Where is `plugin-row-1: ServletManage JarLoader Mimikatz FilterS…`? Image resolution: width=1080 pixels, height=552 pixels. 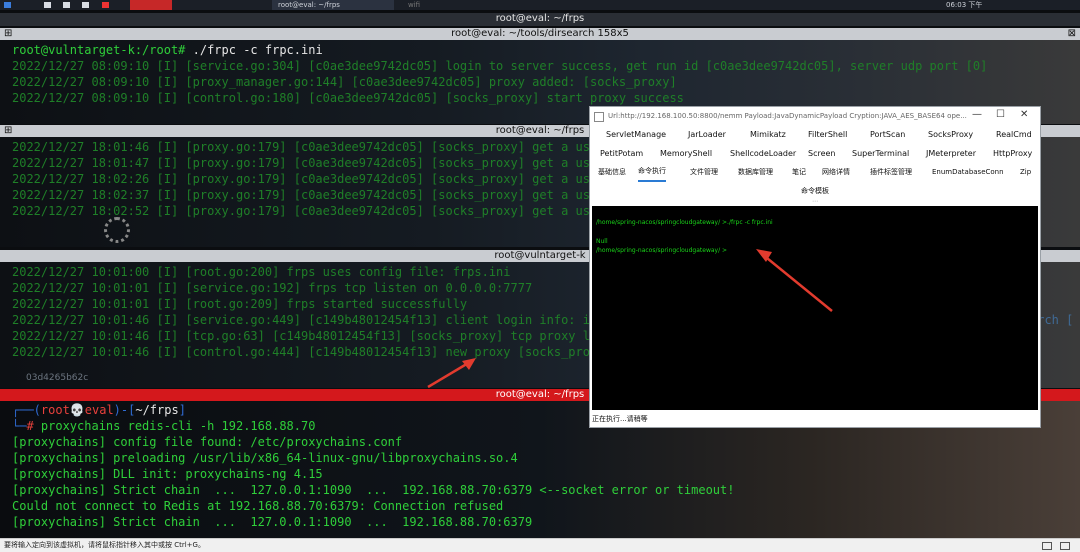 plugin-row-1: ServletManage JarLoader Mimikatz FilterS… is located at coordinates (815, 134).